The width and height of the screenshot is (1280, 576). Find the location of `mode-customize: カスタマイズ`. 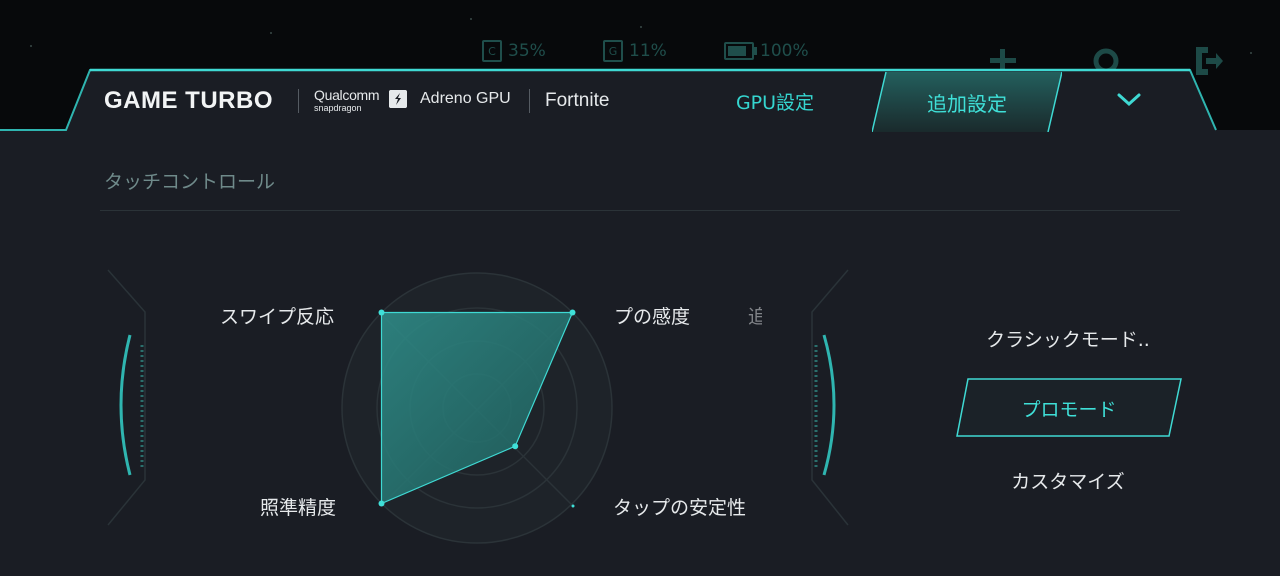

mode-customize: カスタマイズ is located at coordinates (1068, 480).